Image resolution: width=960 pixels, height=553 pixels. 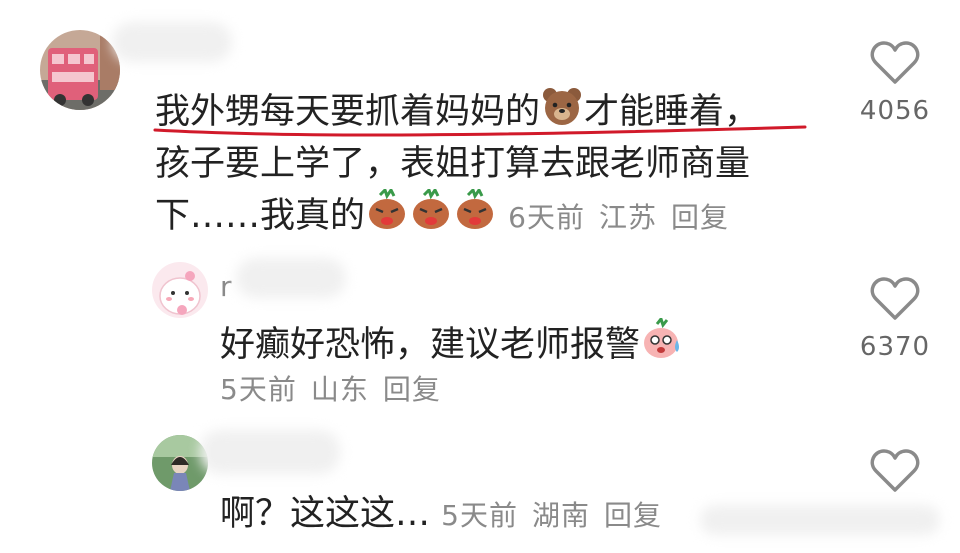 I want to click on comment-location: 山东, so click(x=339, y=389).